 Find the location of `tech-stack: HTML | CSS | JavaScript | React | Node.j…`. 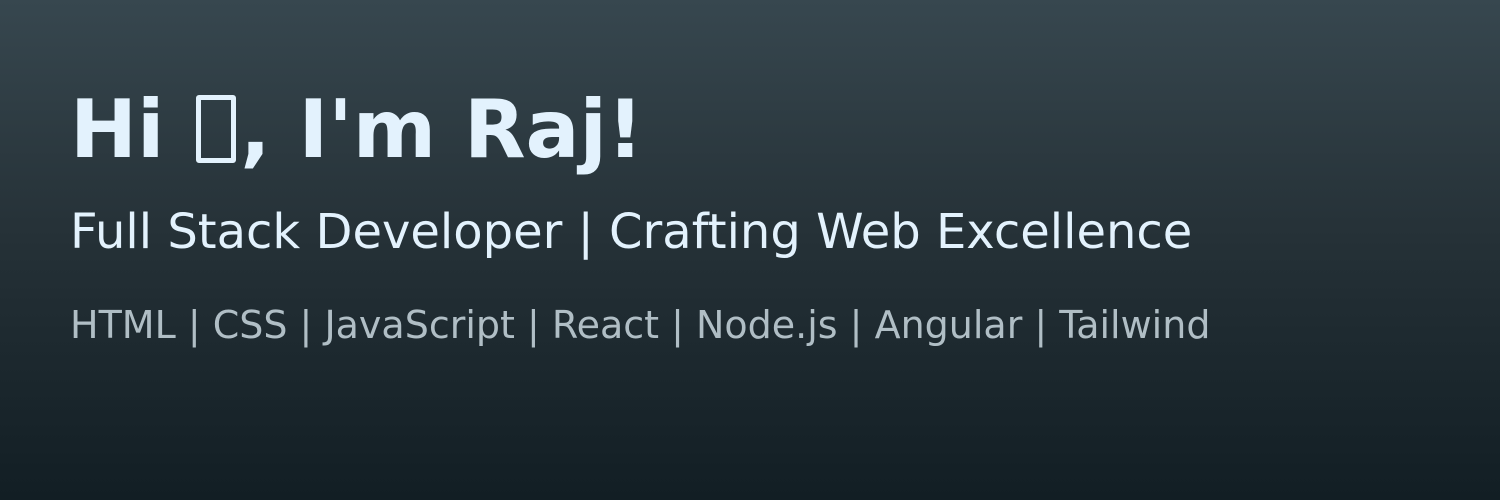

tech-stack: HTML | CSS | JavaScript | React | Node.j… is located at coordinates (640, 325).